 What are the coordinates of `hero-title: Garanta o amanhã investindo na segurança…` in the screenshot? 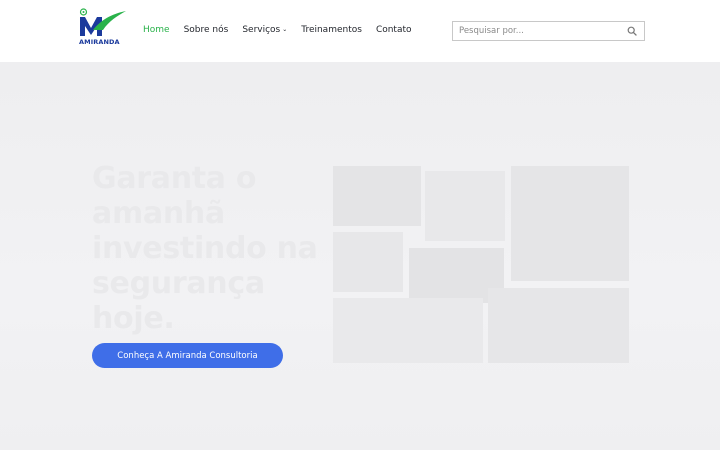 It's located at (205, 248).